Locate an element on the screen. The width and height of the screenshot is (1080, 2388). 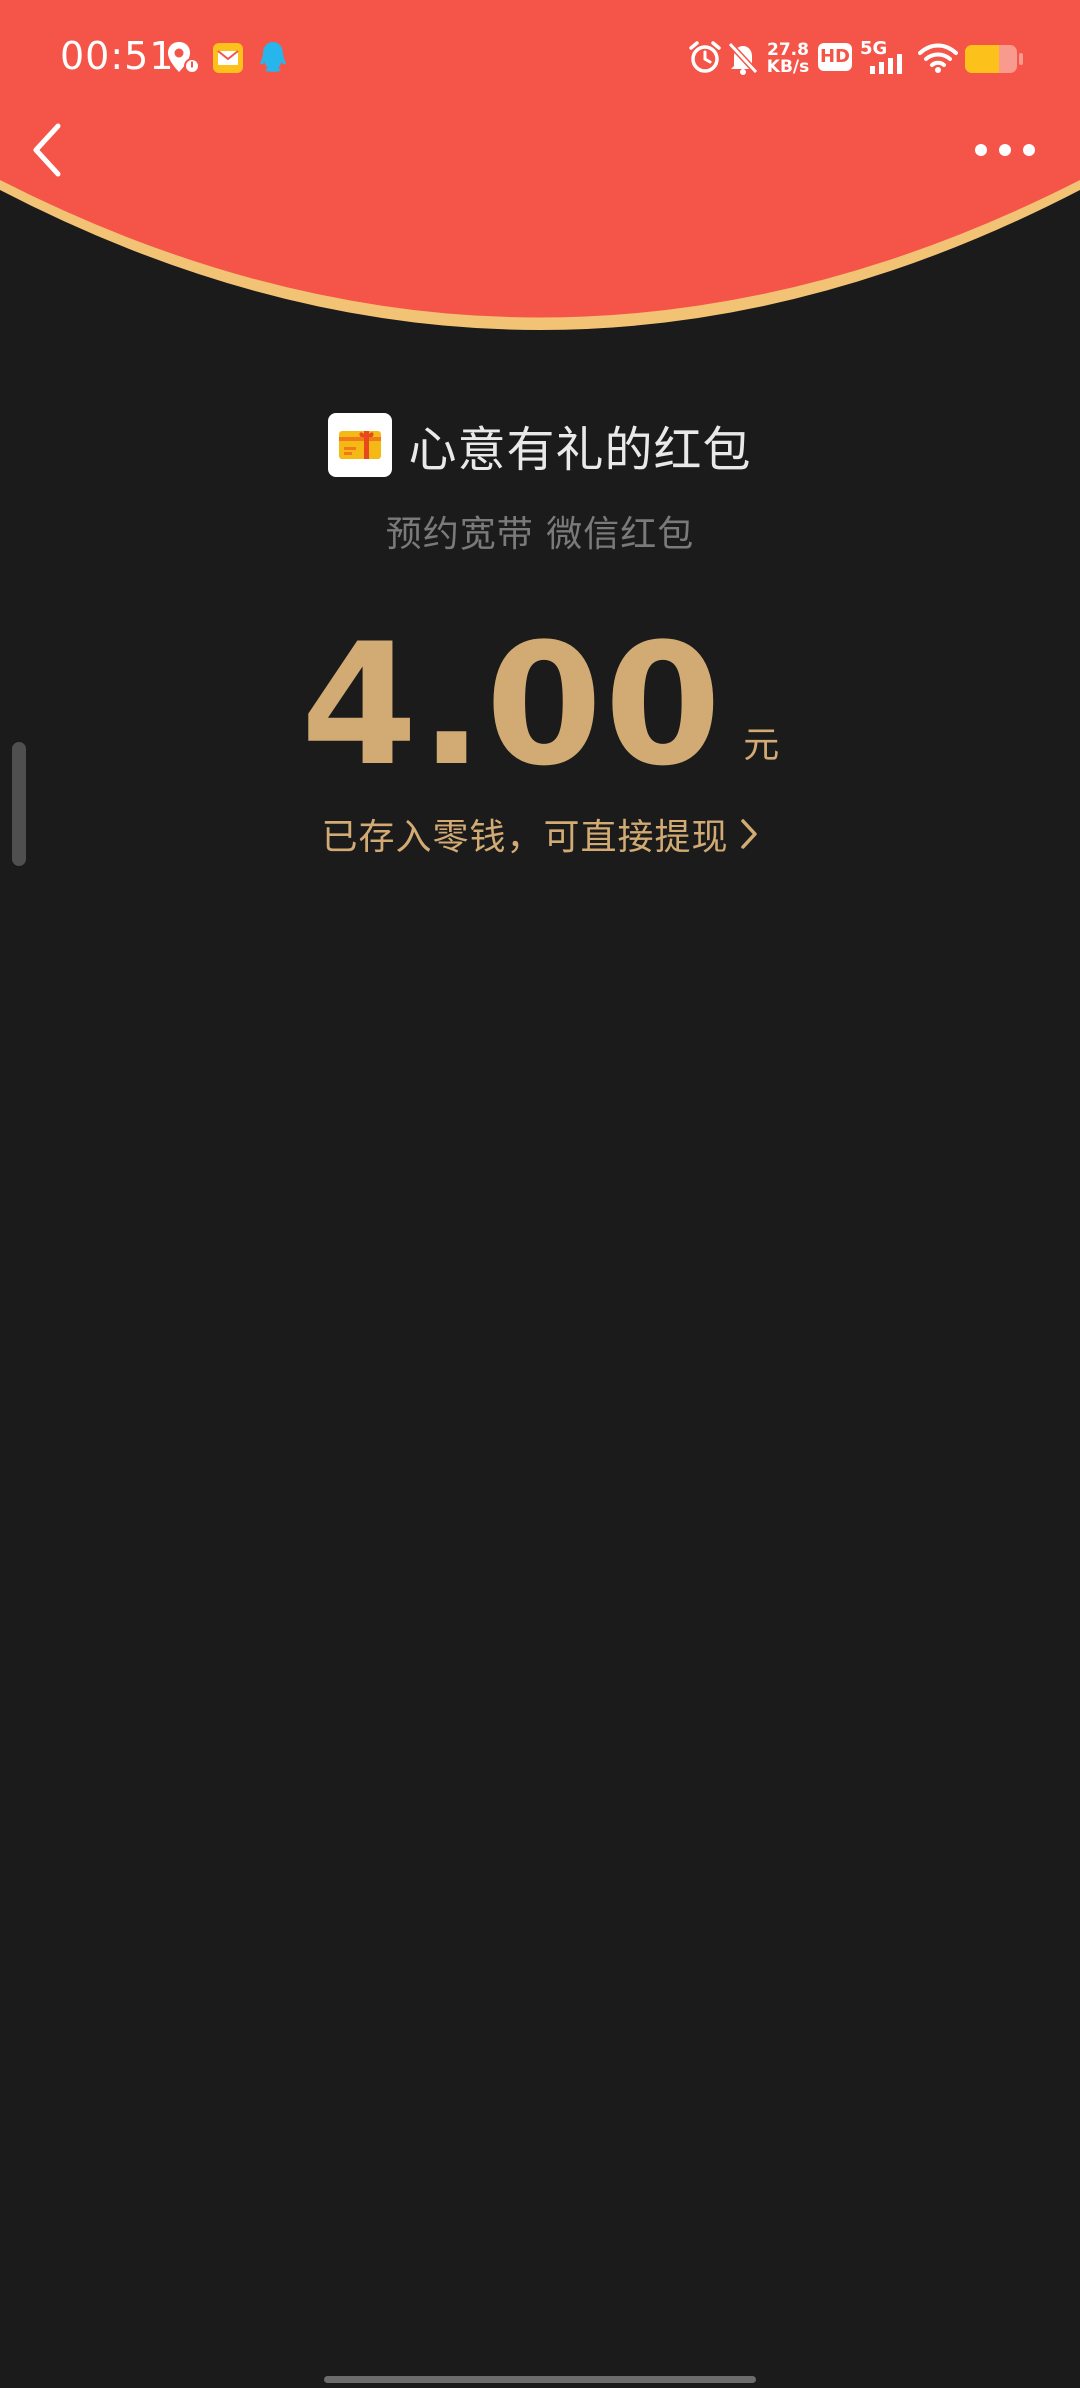
sender-name: 心意有礼的红包 is located at coordinates (580, 450).